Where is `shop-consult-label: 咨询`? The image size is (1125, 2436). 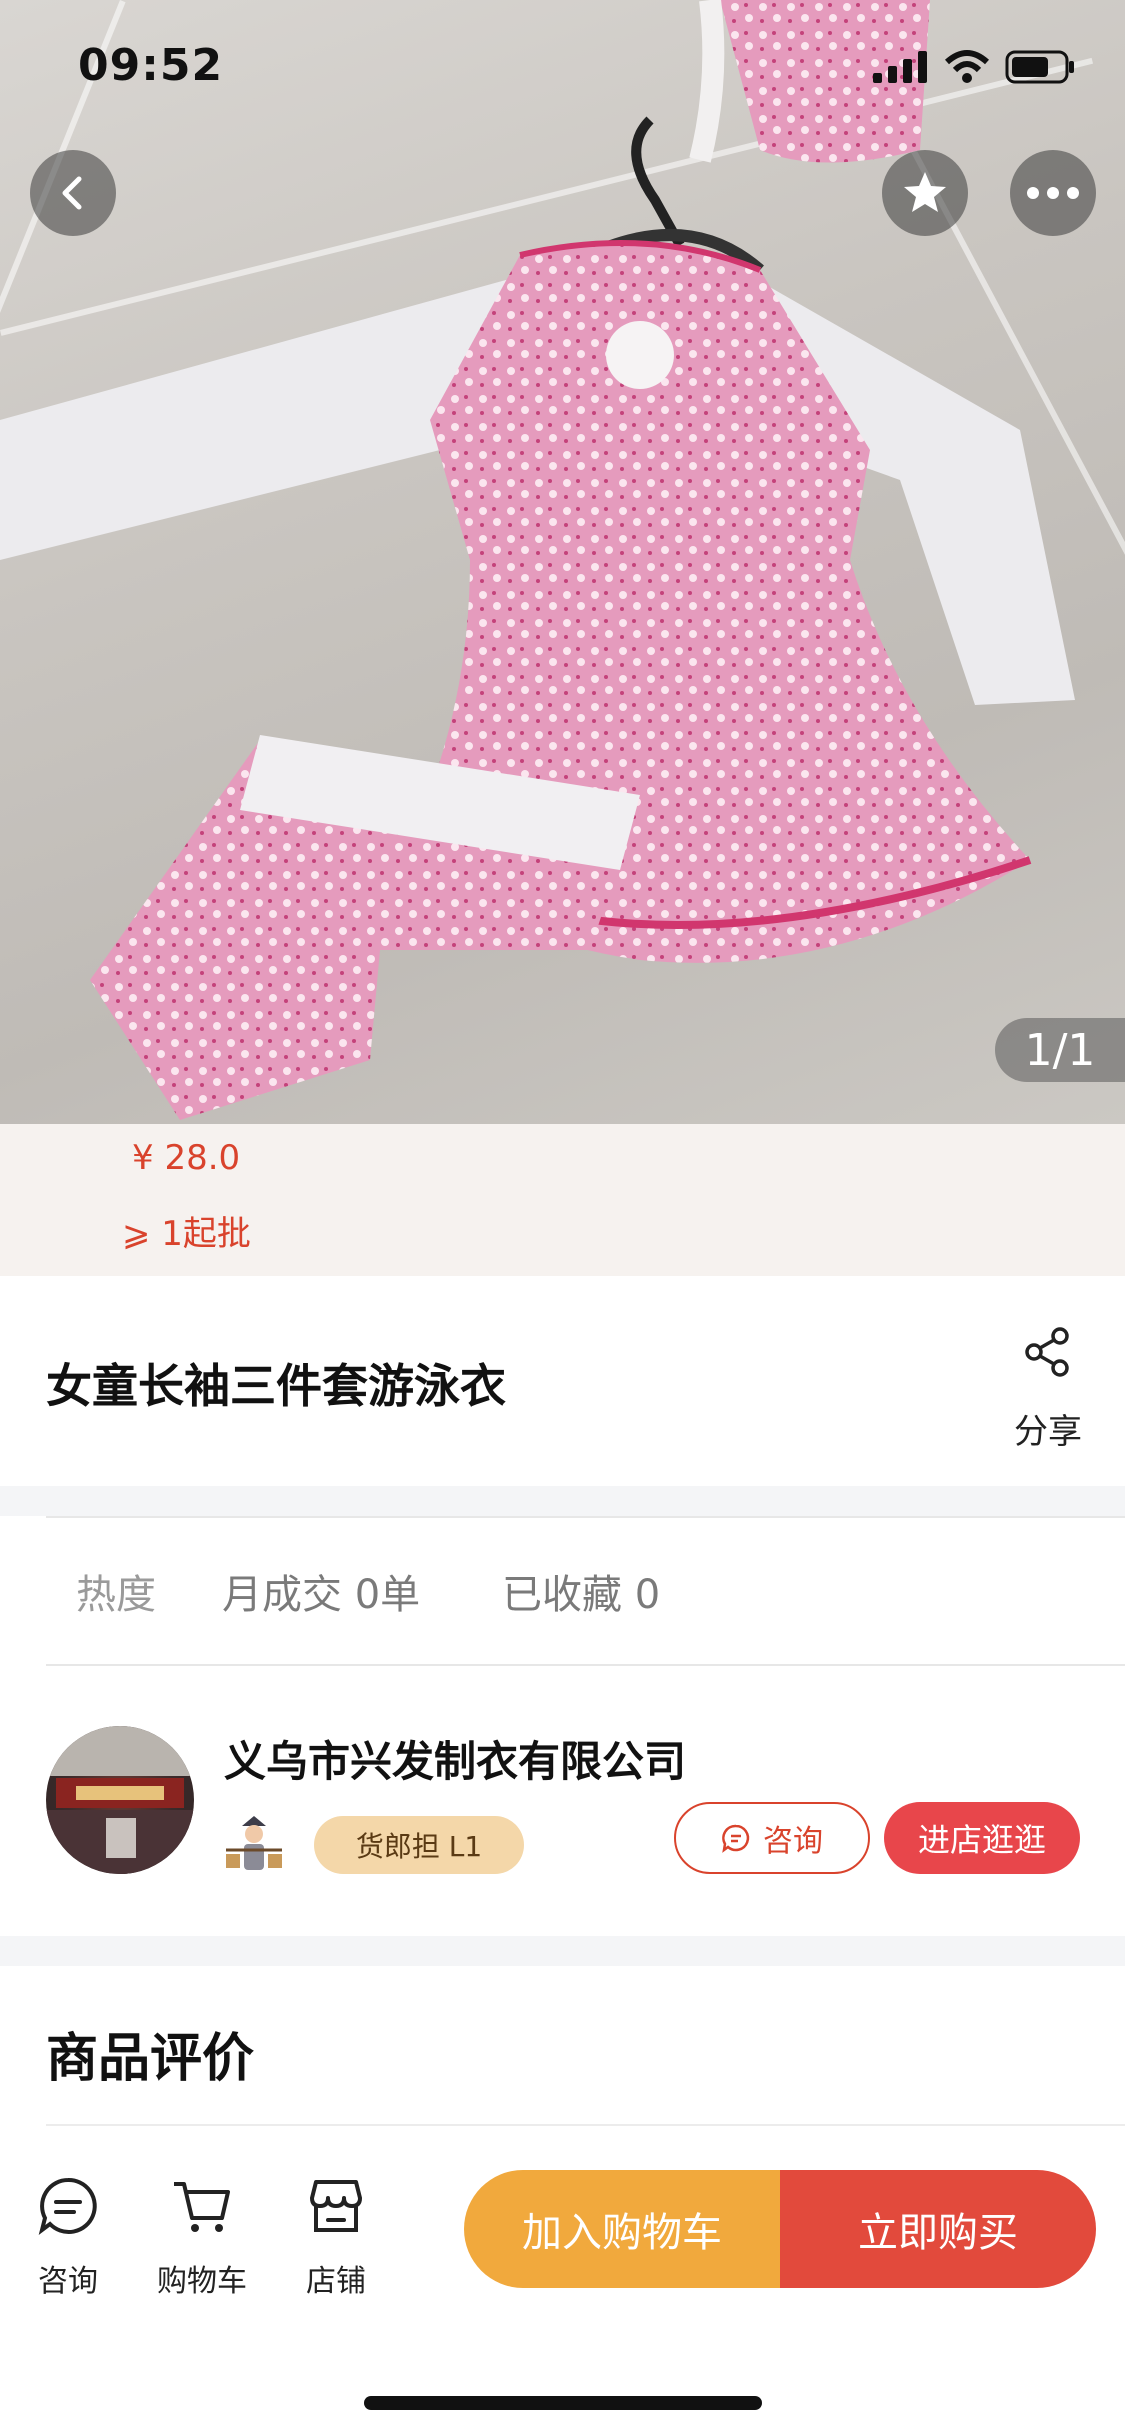
shop-consult-label: 咨询 is located at coordinates (793, 1841).